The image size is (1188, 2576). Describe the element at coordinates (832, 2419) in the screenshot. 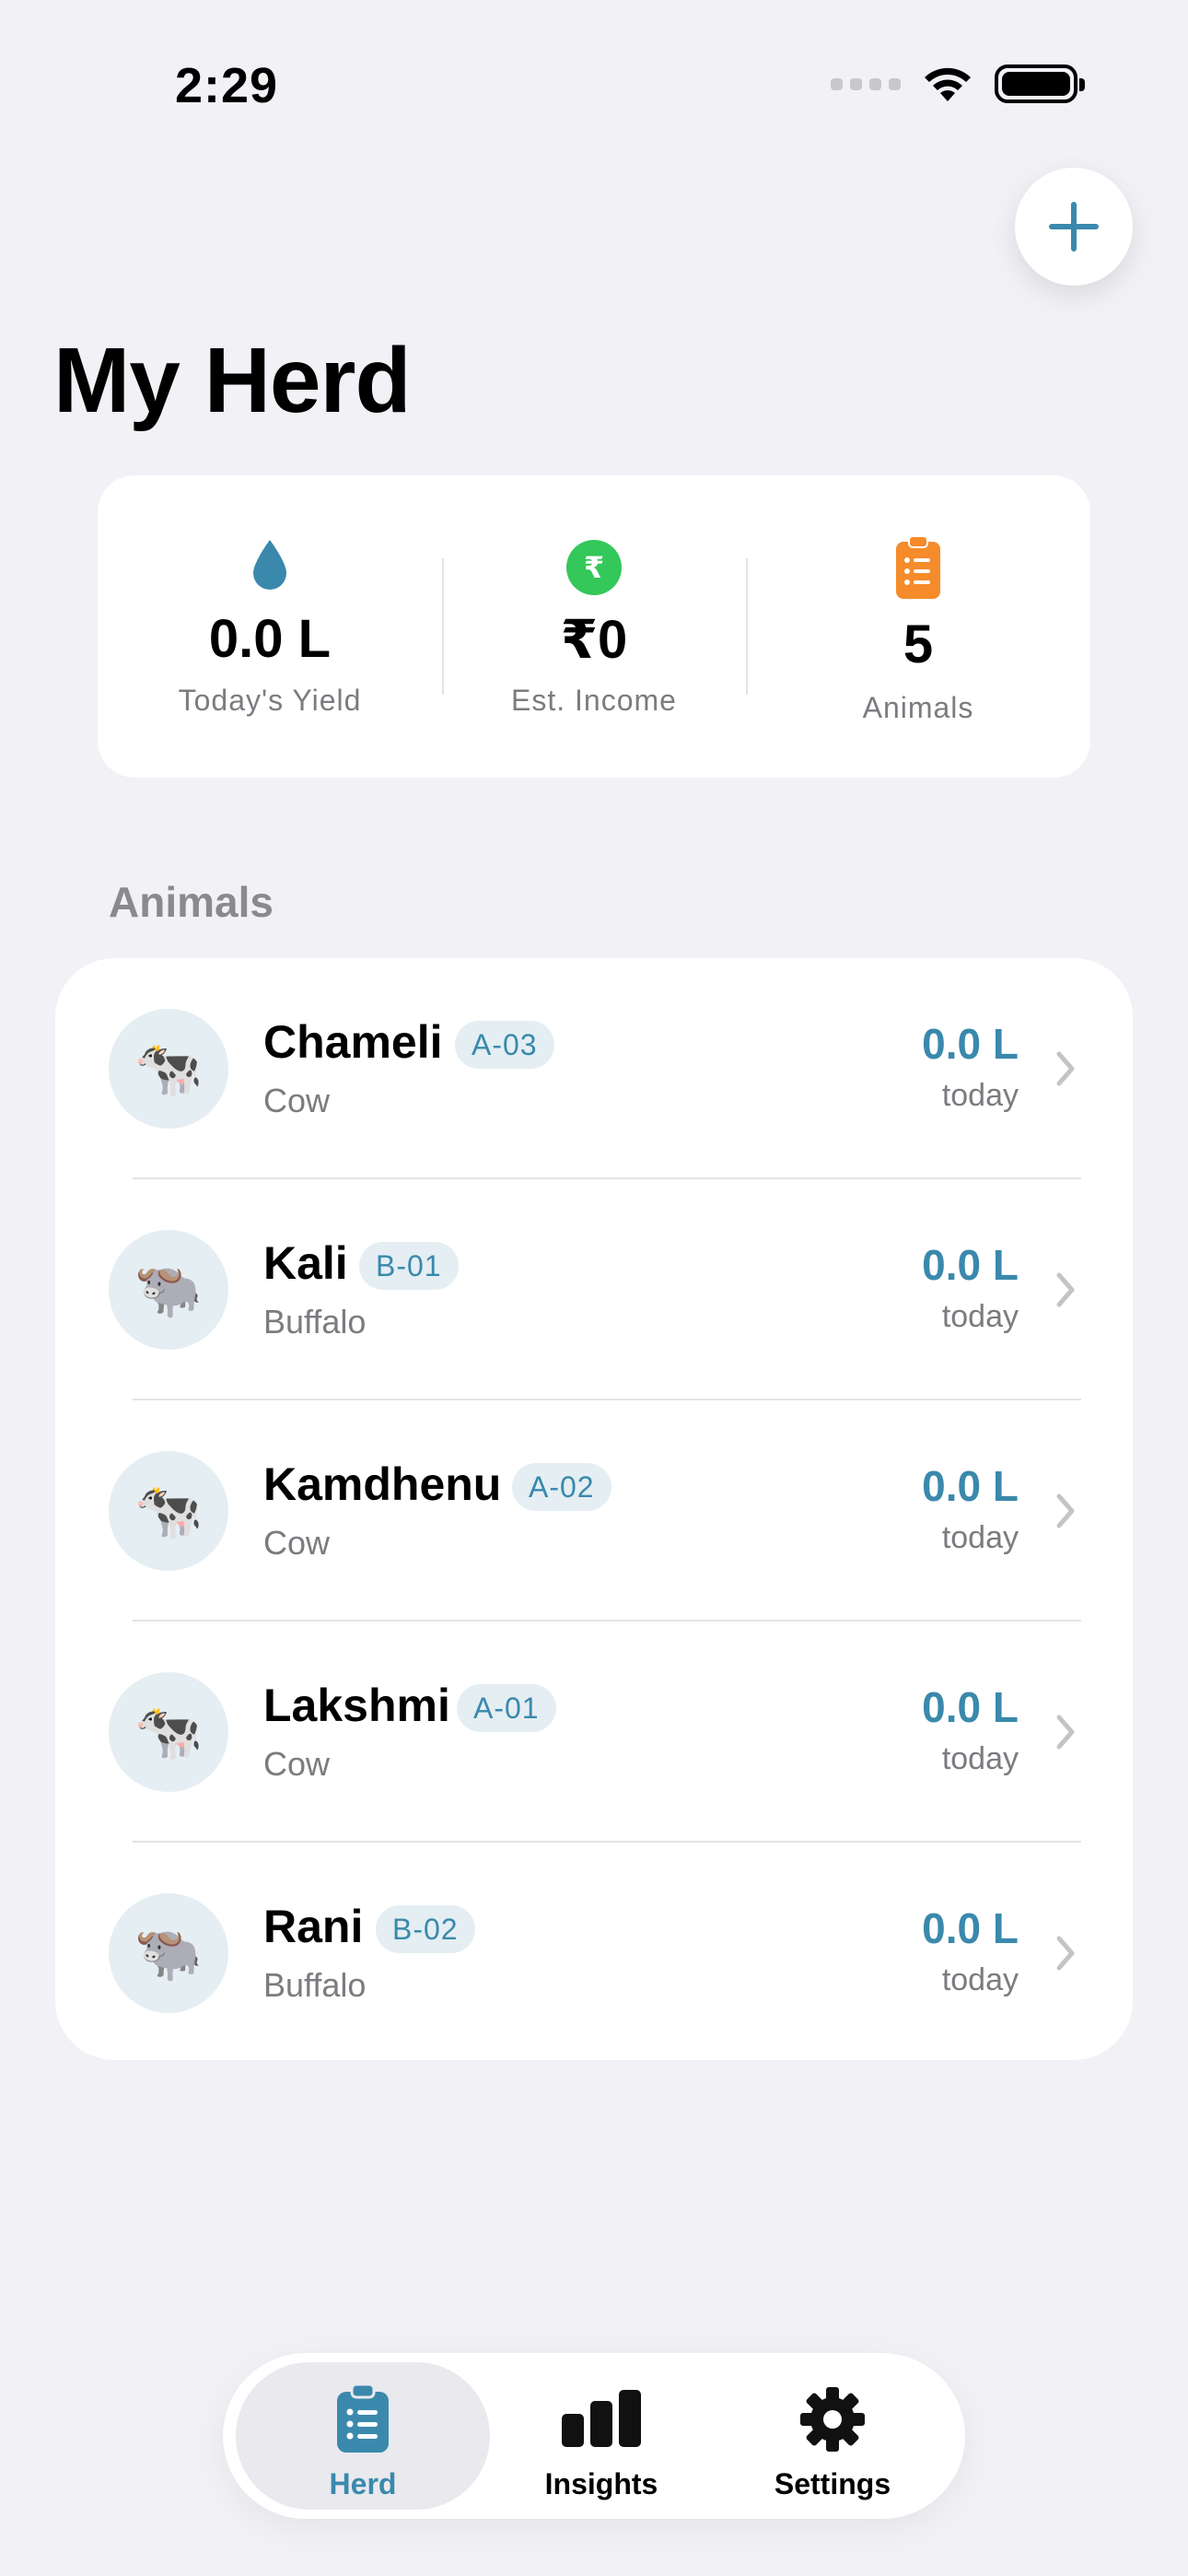

I see `gear-icon` at that location.